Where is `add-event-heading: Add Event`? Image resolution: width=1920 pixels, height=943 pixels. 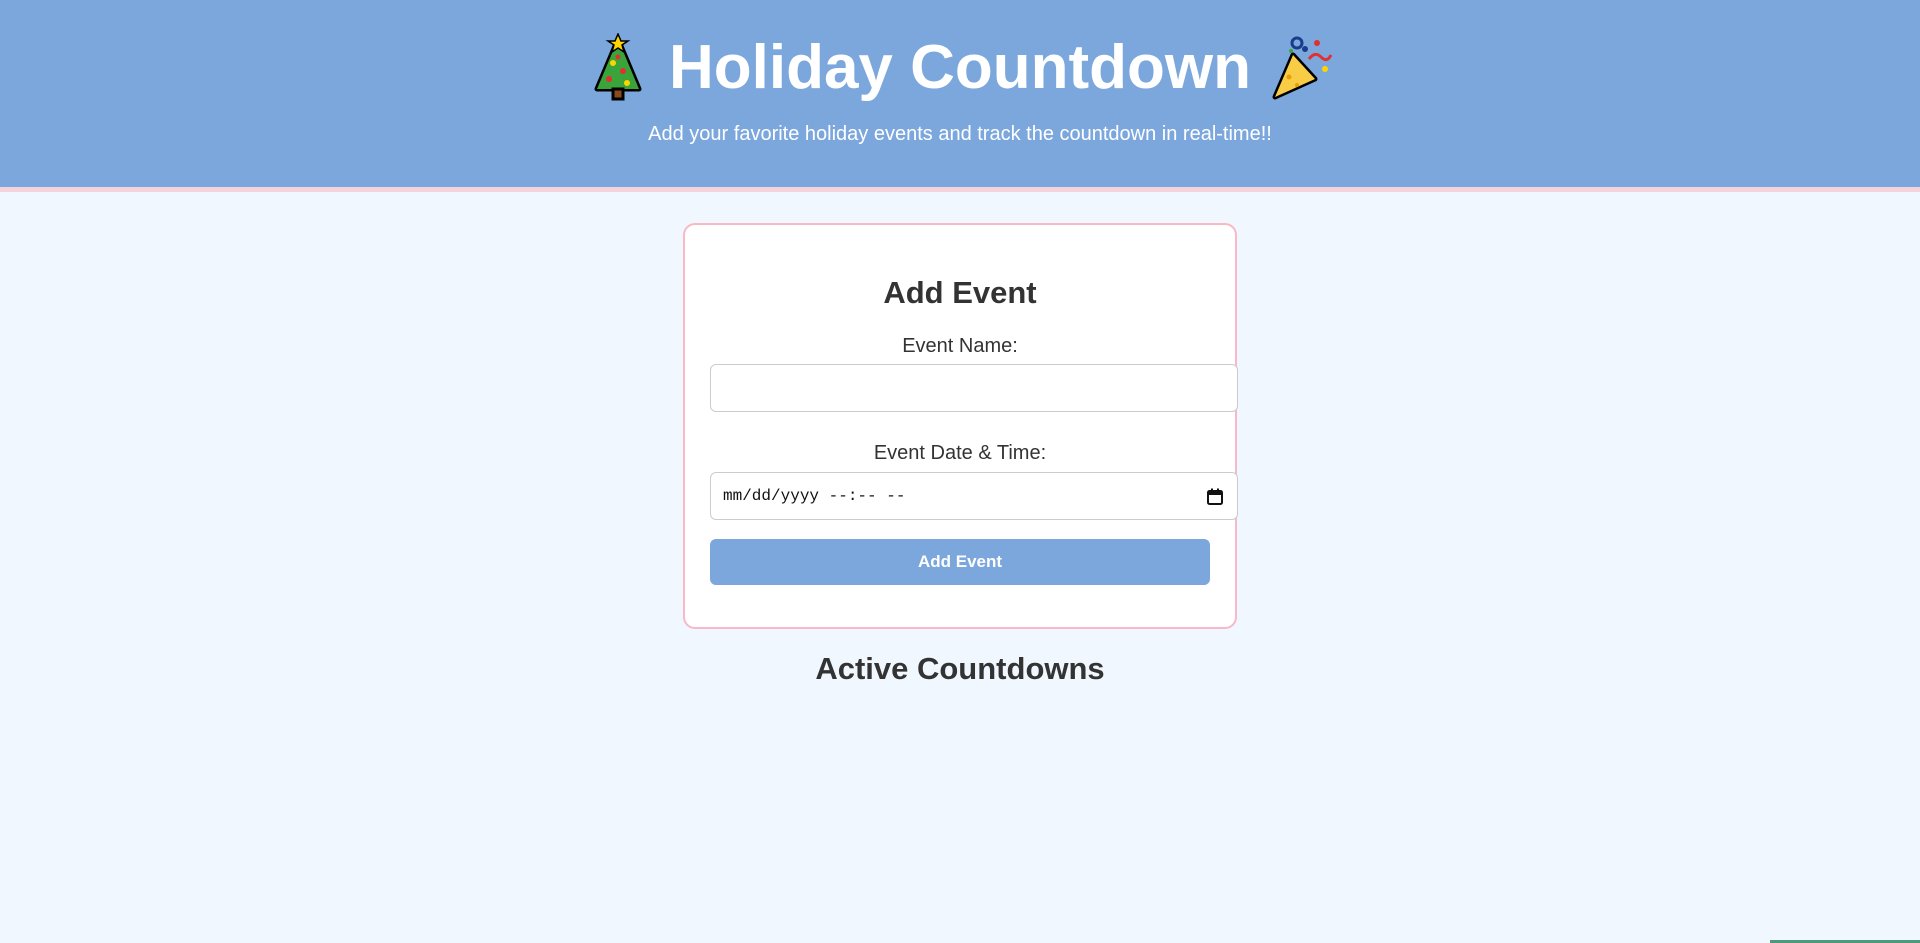
add-event-heading: Add Event is located at coordinates (960, 292).